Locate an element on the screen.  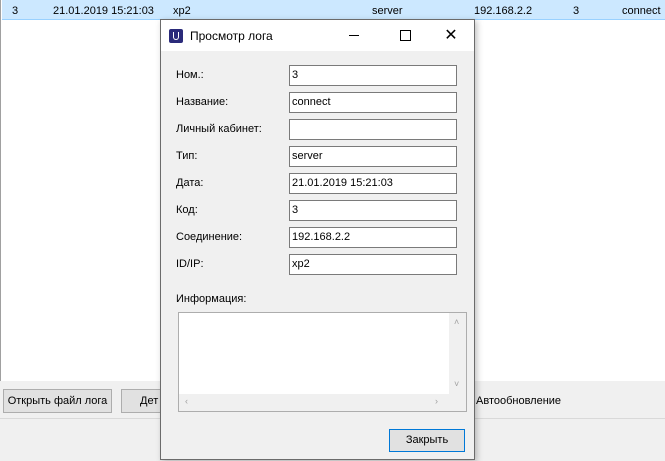
scroll-right-icon: › is located at coordinates (436, 401).